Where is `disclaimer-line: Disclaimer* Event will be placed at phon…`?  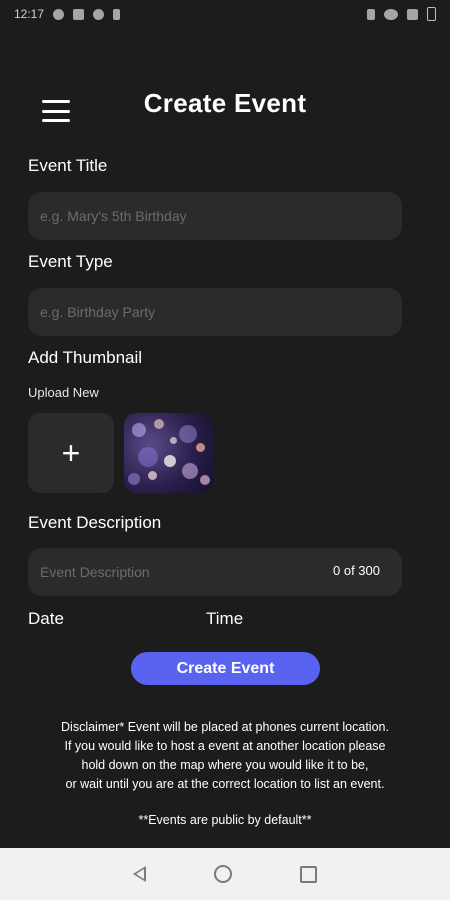
disclaimer-line: Disclaimer* Event will be placed at phon… is located at coordinates (225, 727).